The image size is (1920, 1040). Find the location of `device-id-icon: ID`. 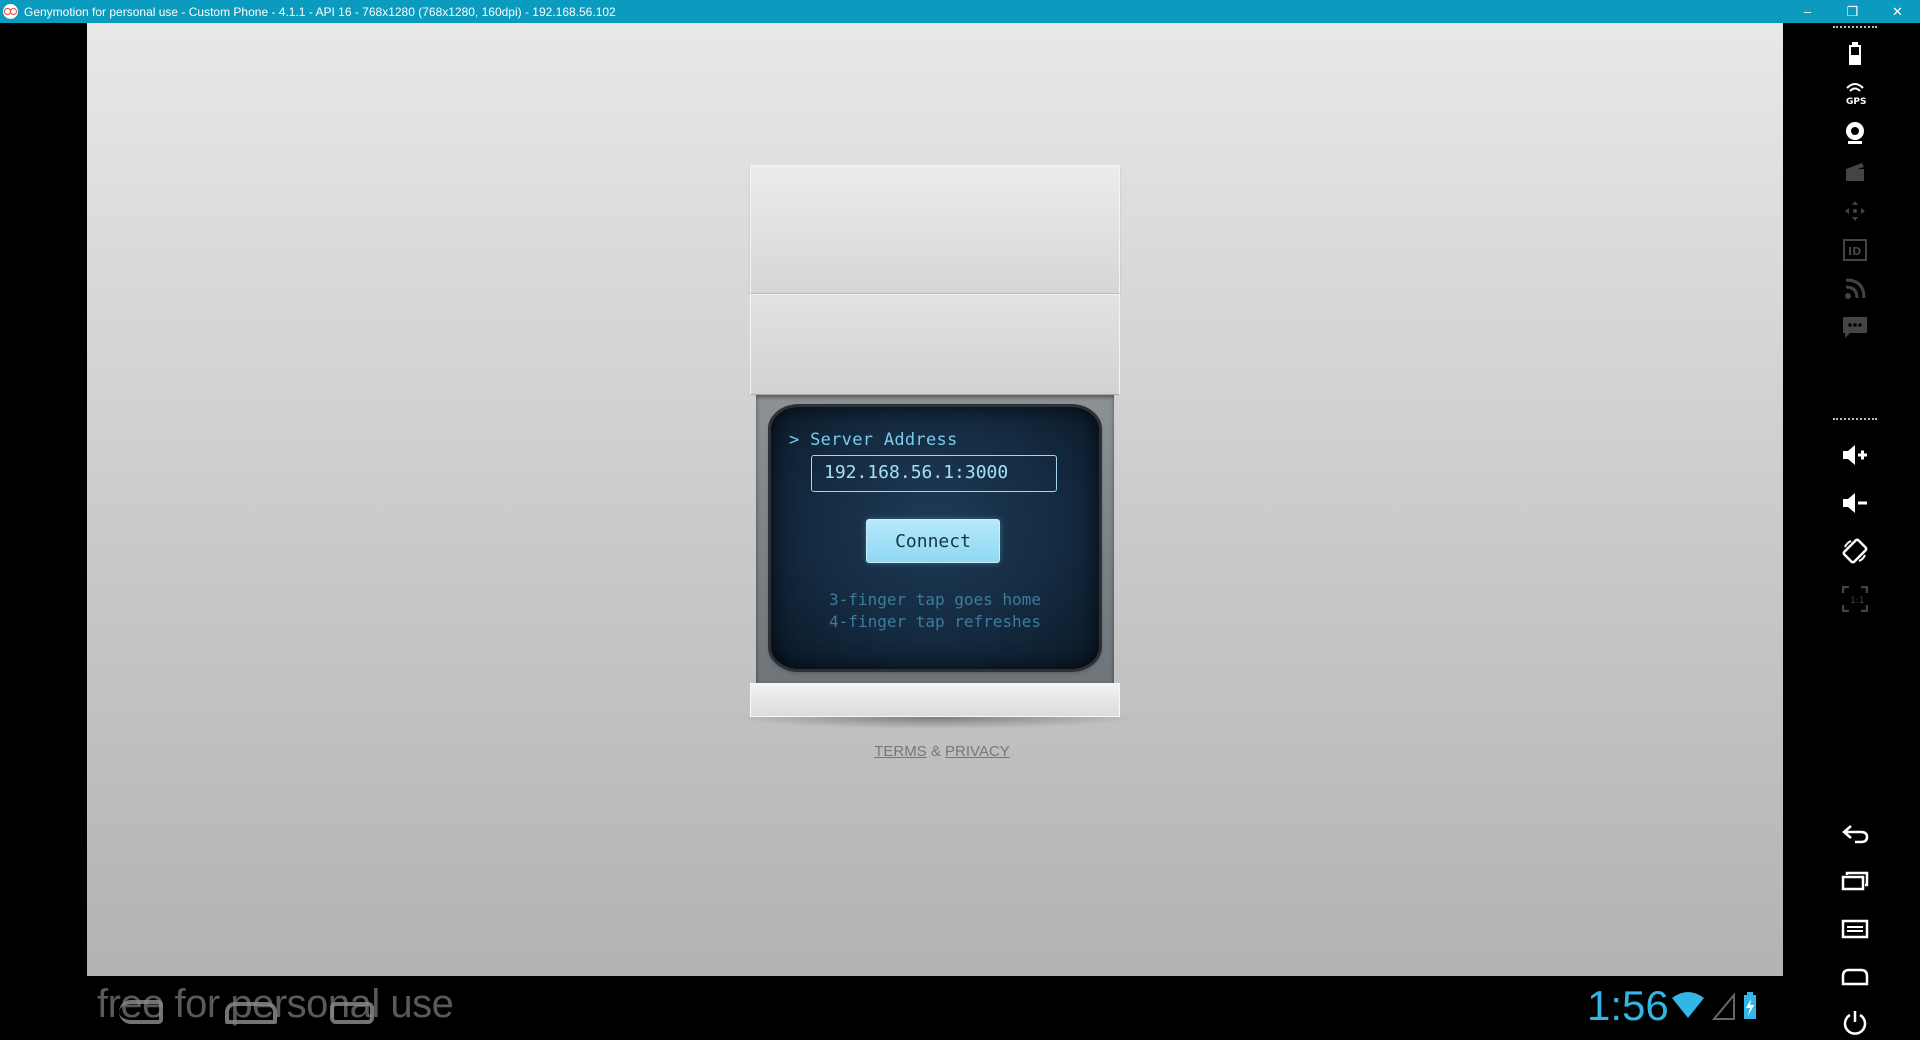

device-id-icon: ID is located at coordinates (1855, 250).